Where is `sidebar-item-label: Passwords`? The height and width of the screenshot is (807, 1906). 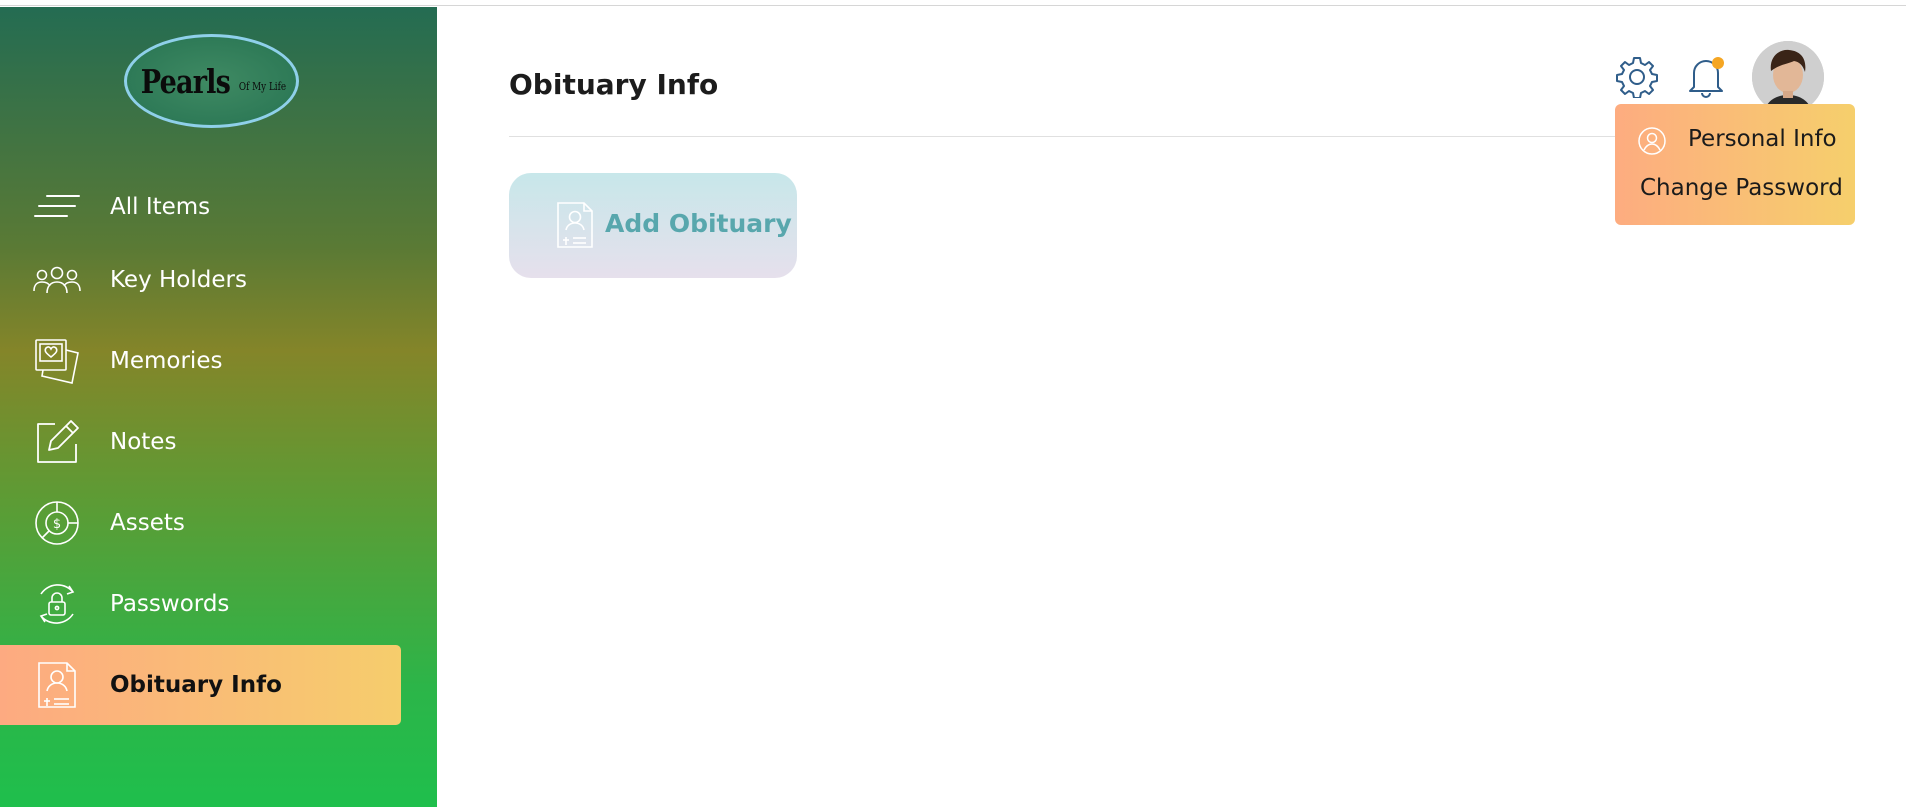 sidebar-item-label: Passwords is located at coordinates (170, 604).